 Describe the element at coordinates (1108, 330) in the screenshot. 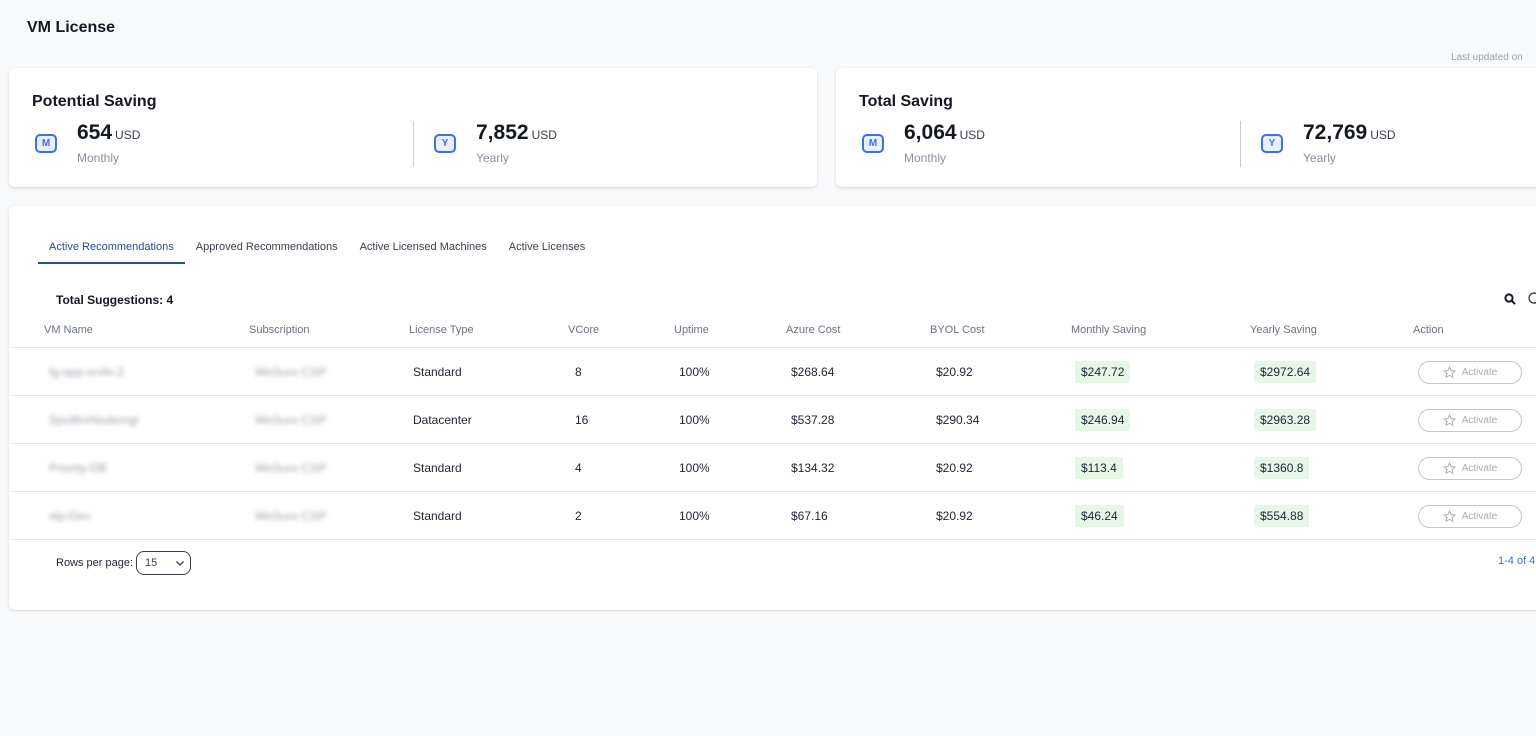

I see `col-monthly-saving: Monthly Saving` at that location.